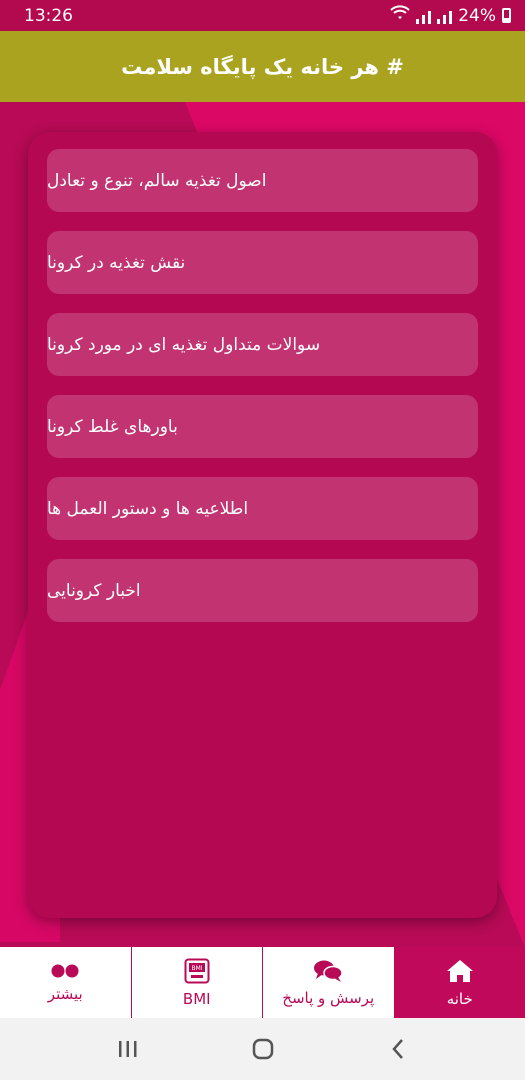 This screenshot has height=1080, width=525. Describe the element at coordinates (506, 15) in the screenshot. I see `battery-icon` at that location.